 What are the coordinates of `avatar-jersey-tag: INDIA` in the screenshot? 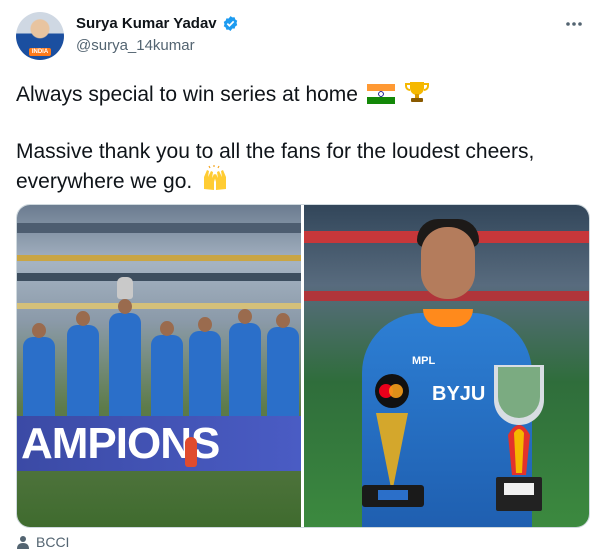 It's located at (40, 52).